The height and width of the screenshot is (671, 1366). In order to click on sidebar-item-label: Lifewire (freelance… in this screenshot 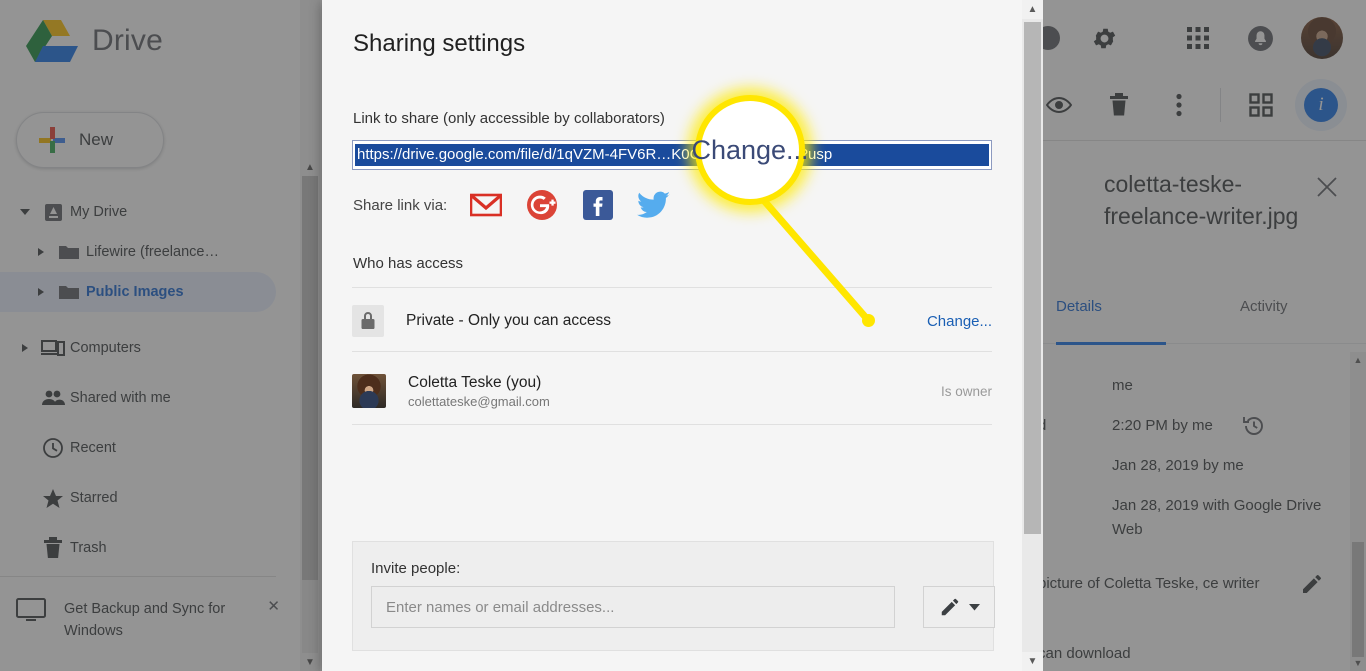, I will do `click(152, 252)`.